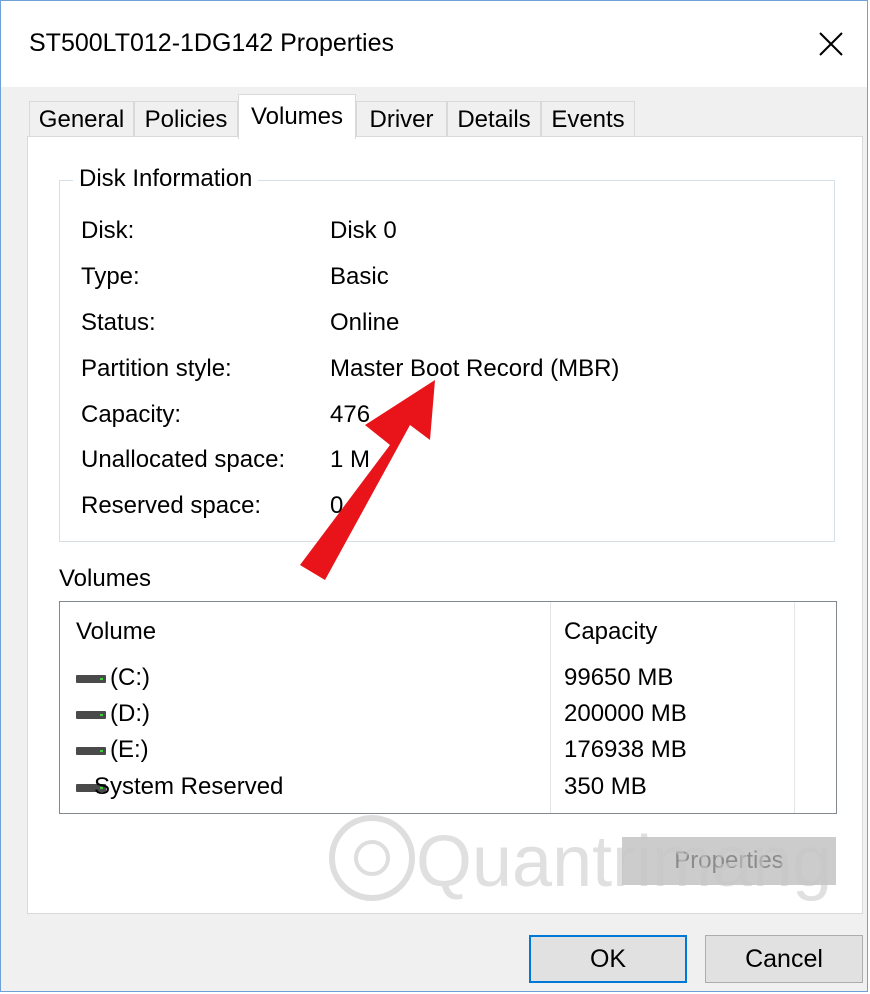  What do you see at coordinates (608, 959) in the screenshot?
I see `ok-button: OK` at bounding box center [608, 959].